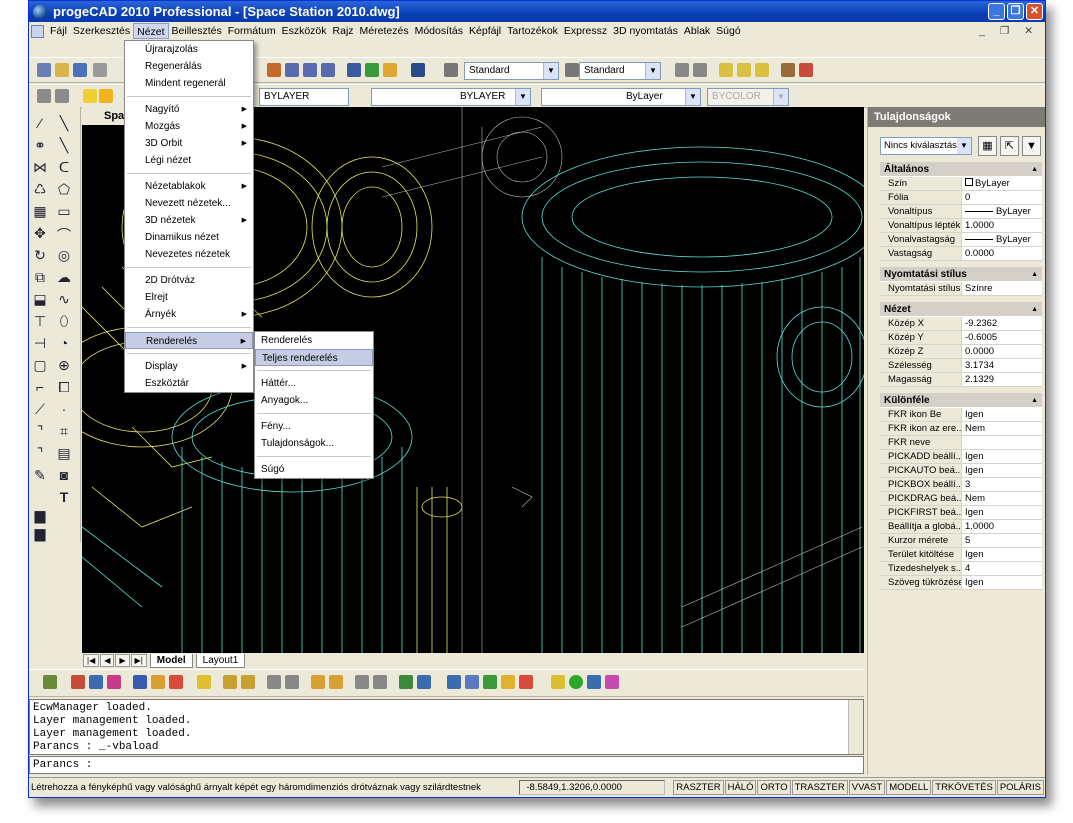 This screenshot has height=823, width=1073. Describe the element at coordinates (585, 31) in the screenshot. I see `menu-express: Expressz` at that location.